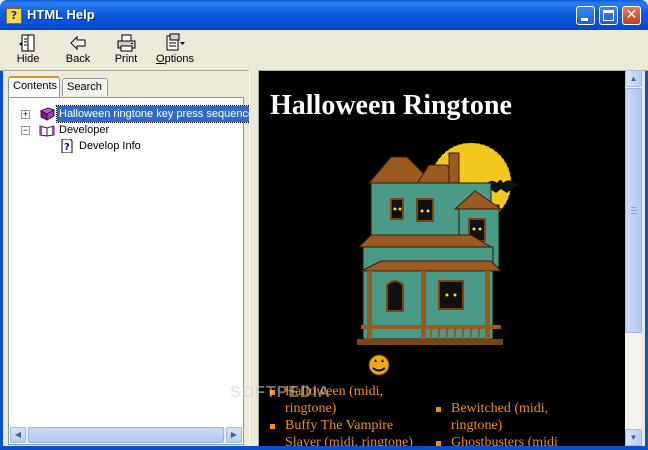  What do you see at coordinates (110, 146) in the screenshot?
I see `tree-item-label: Develop Info` at bounding box center [110, 146].